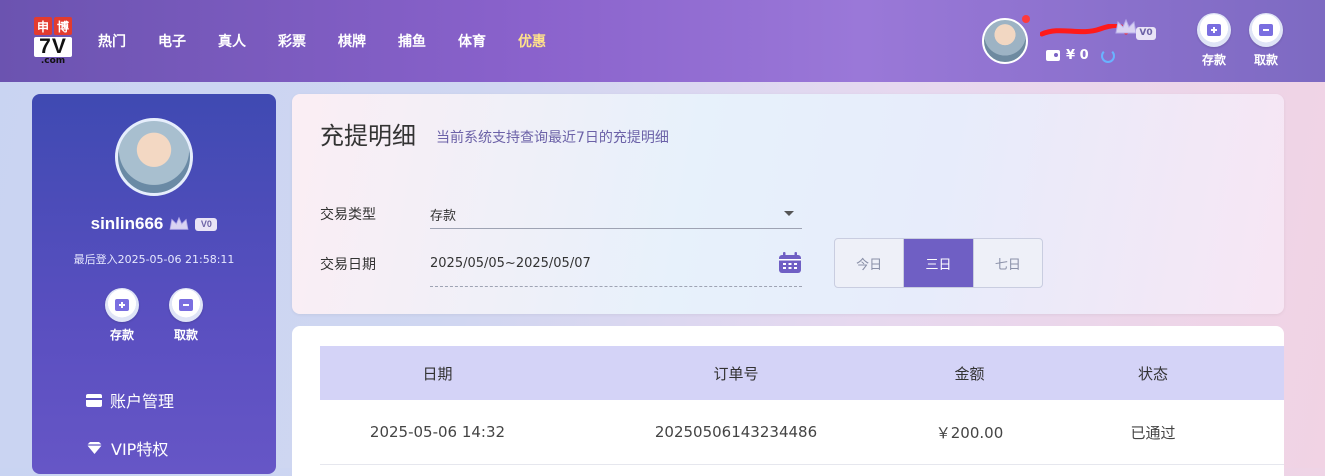 Image resolution: width=1325 pixels, height=476 pixels. I want to click on header-withdraw-label: 取款, so click(1265, 60).